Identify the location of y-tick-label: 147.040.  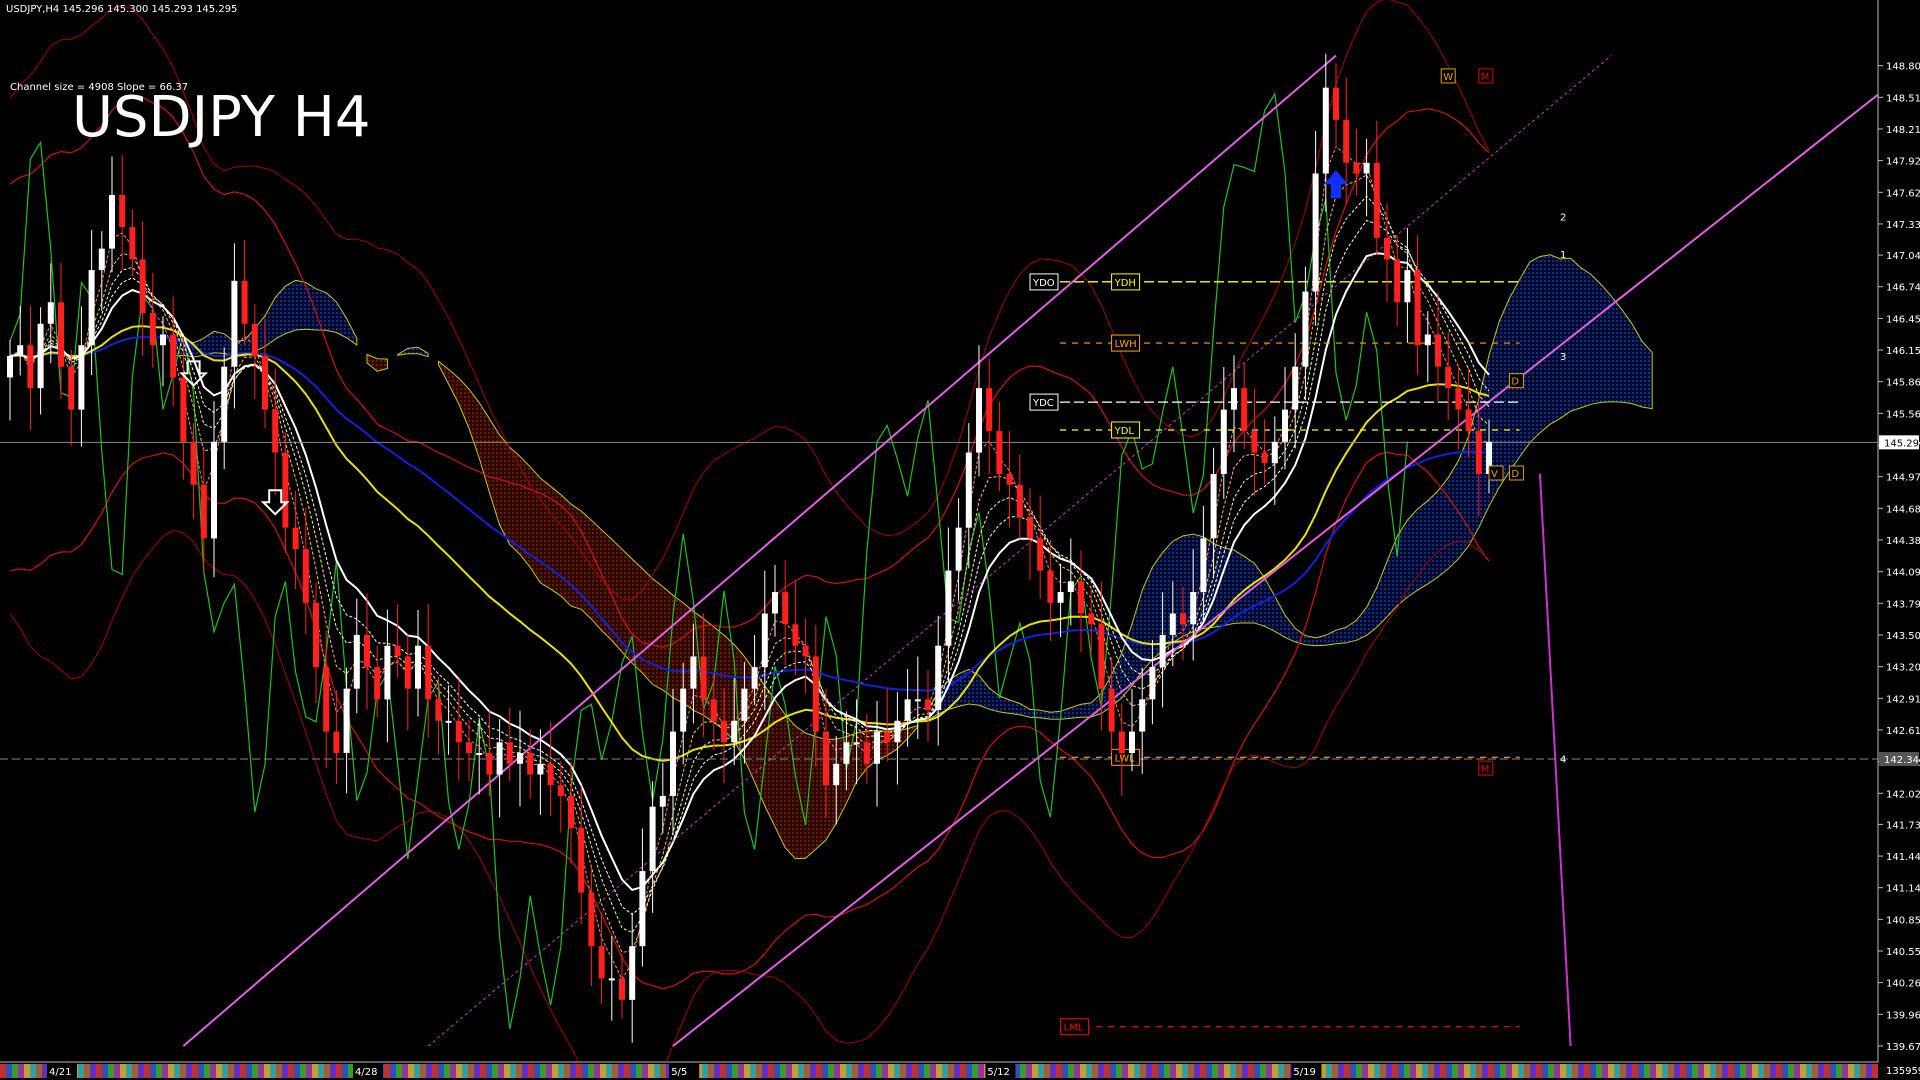
(1903, 256).